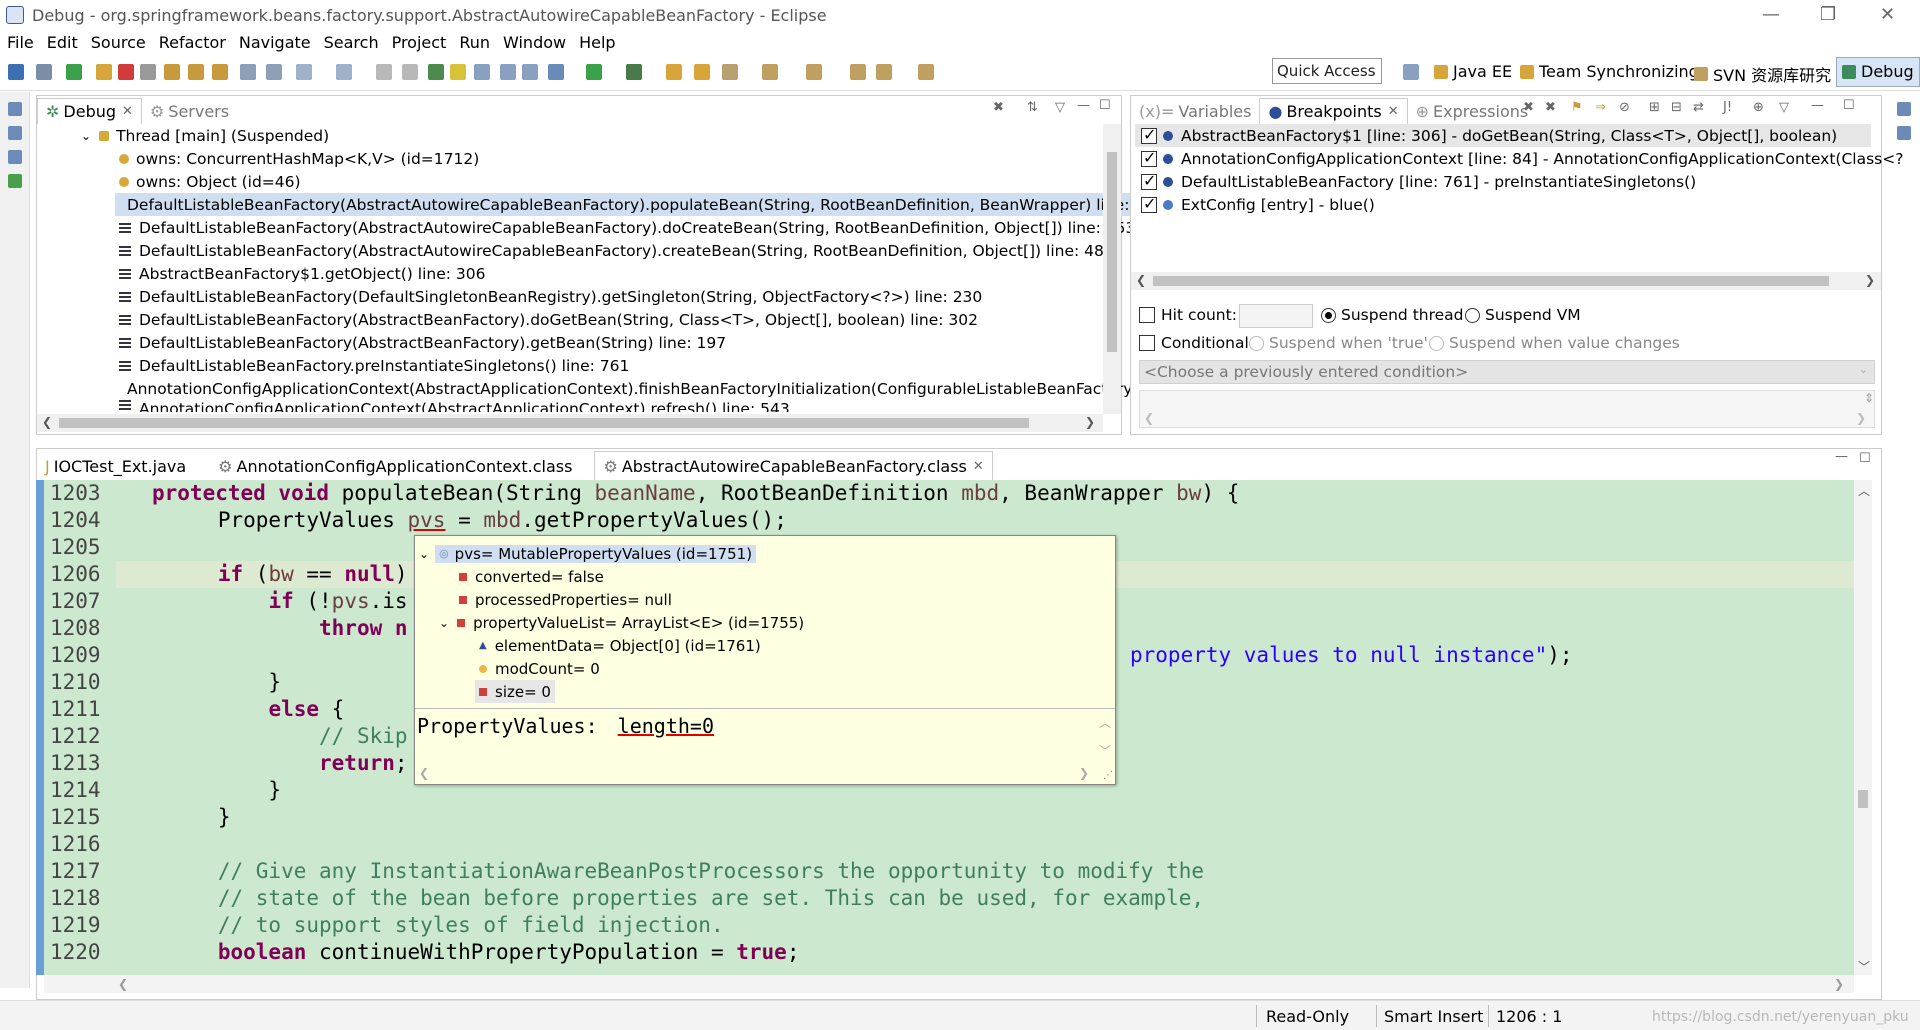 This screenshot has width=1920, height=1030. I want to click on restore-icon: ❐, so click(1828, 14).